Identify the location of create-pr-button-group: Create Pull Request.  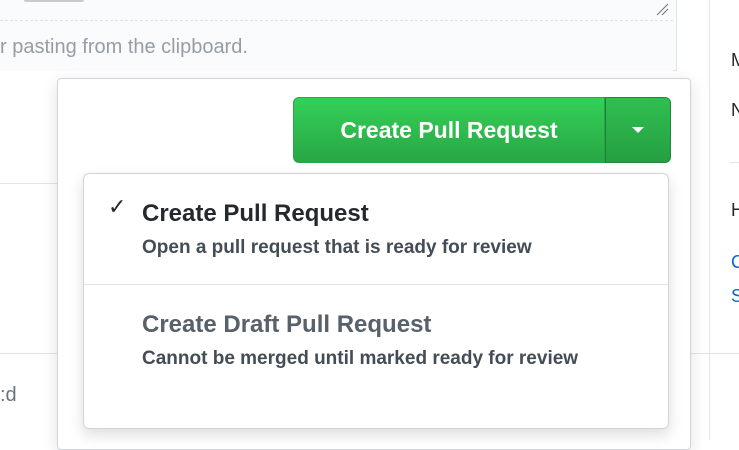
(482, 130).